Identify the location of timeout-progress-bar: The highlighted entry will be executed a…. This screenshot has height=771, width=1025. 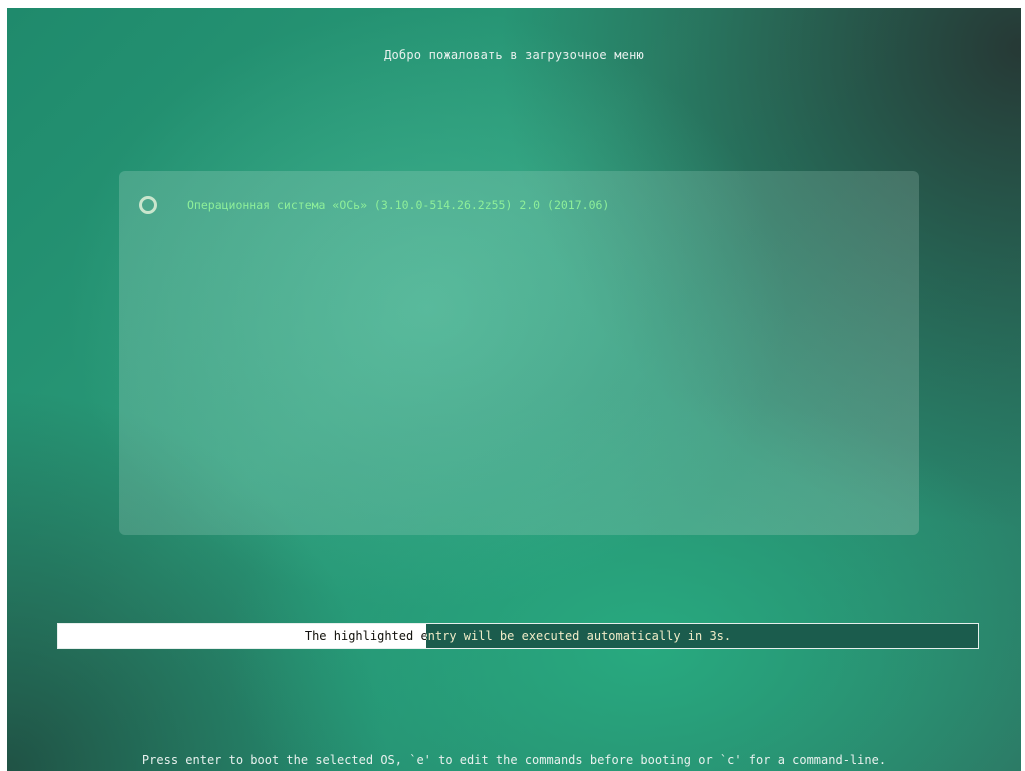
(518, 636).